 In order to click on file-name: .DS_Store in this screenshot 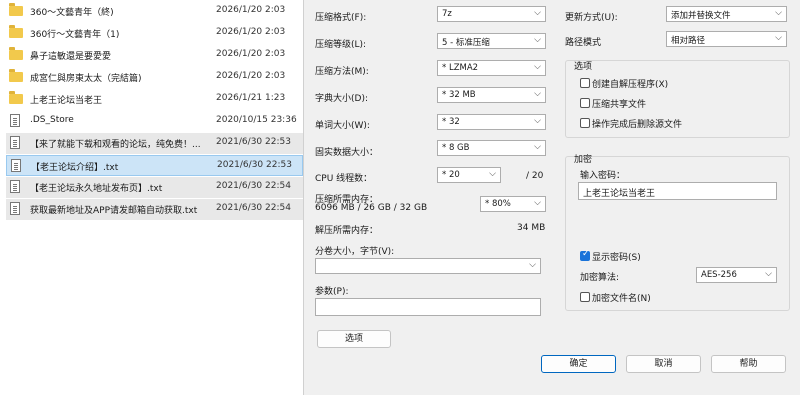, I will do `click(52, 120)`.